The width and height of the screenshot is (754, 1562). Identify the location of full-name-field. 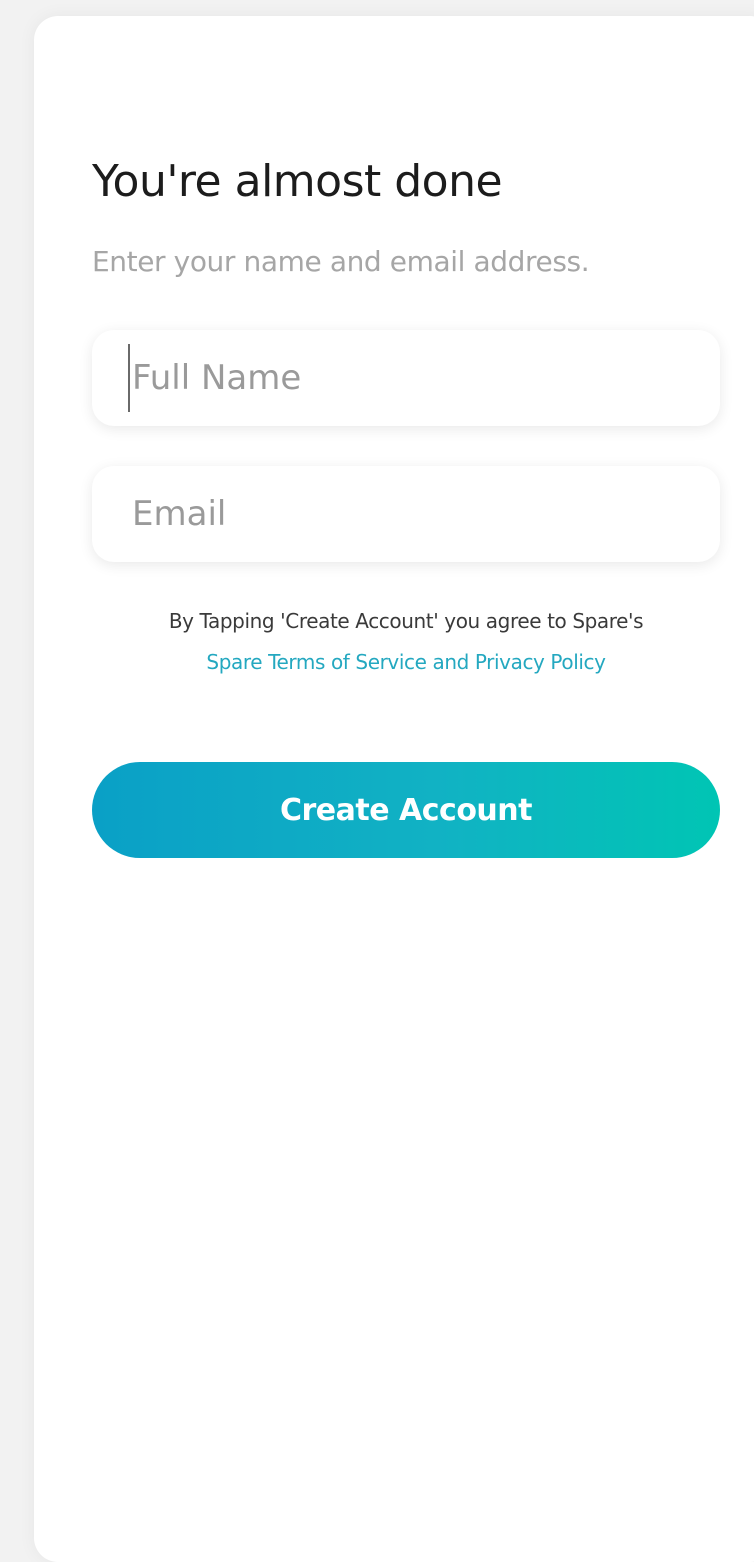
(406, 378).